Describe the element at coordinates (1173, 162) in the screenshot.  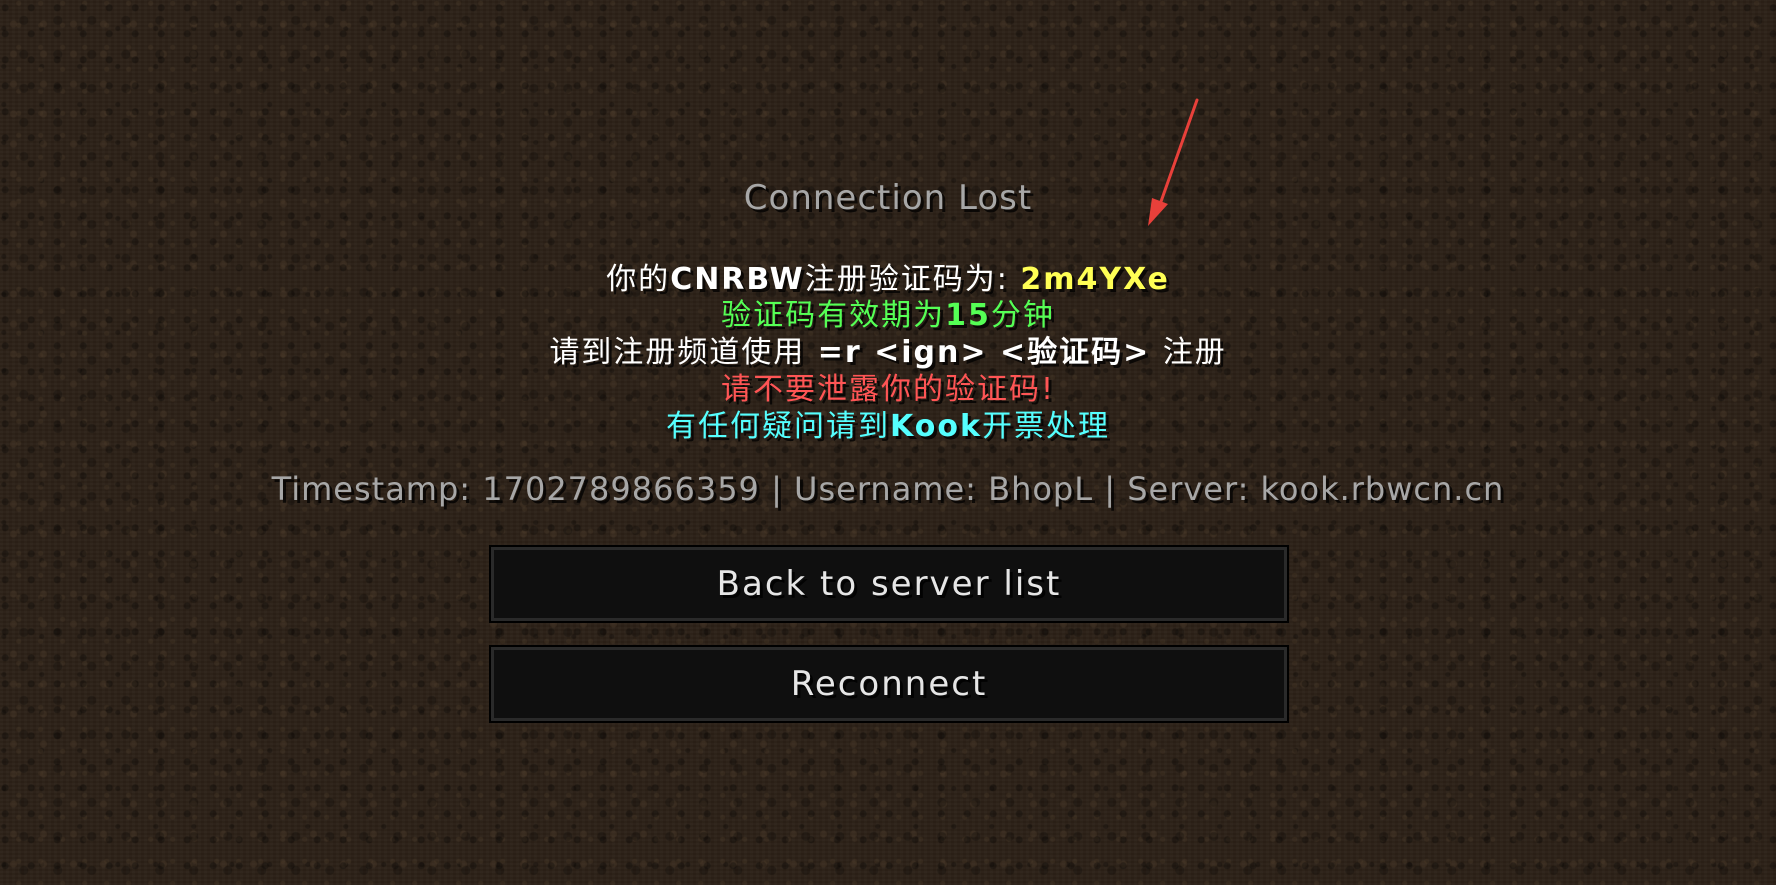
I see `red-arrow-icon` at that location.